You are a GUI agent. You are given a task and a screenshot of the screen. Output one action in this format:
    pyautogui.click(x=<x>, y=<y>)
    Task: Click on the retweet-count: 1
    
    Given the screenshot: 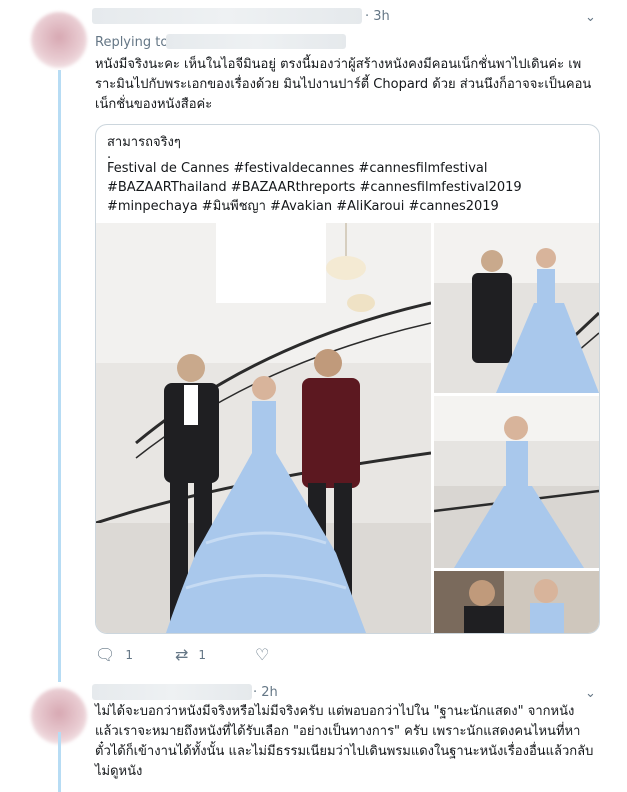 What is the action you would take?
    pyautogui.click(x=202, y=655)
    